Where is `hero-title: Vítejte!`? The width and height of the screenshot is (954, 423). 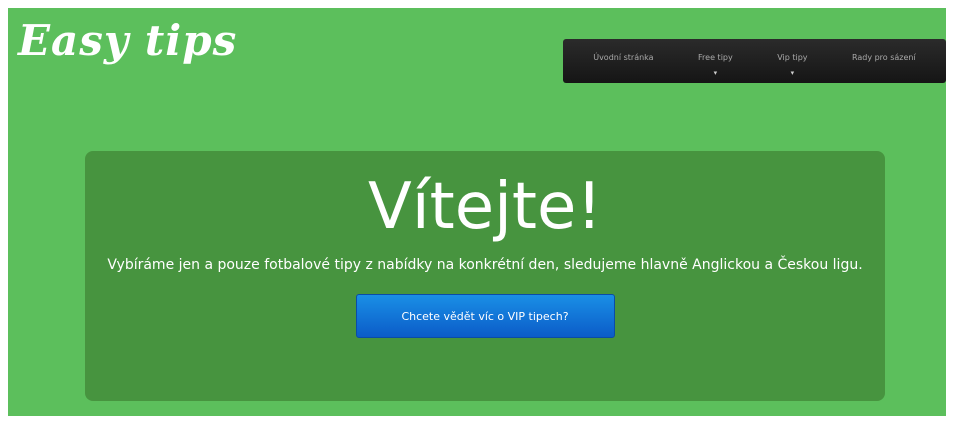 hero-title: Vítejte! is located at coordinates (485, 207).